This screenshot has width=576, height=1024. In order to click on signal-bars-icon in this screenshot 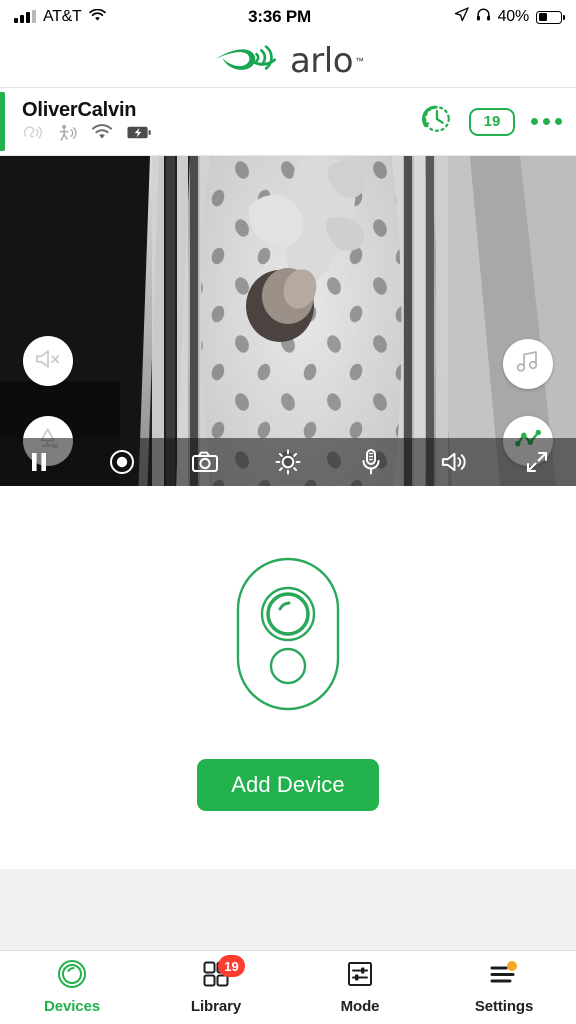, I will do `click(25, 16)`.